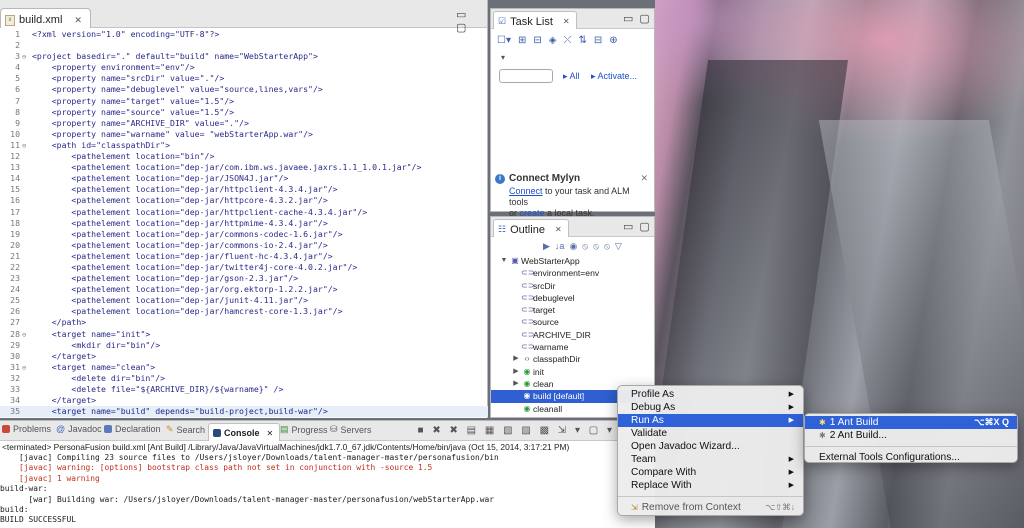 This screenshot has width=1024, height=528. What do you see at coordinates (526, 191) in the screenshot?
I see `connect-link: Connect` at bounding box center [526, 191].